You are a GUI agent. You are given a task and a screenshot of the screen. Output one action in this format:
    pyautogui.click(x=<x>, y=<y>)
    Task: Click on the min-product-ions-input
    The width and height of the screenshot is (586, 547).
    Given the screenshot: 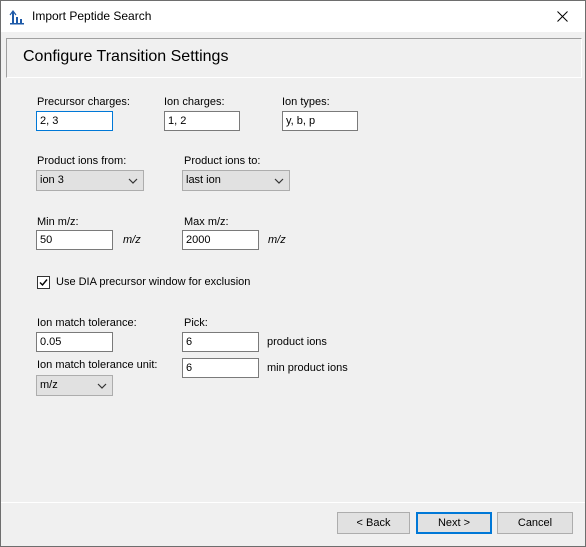 What is the action you would take?
    pyautogui.click(x=220, y=368)
    